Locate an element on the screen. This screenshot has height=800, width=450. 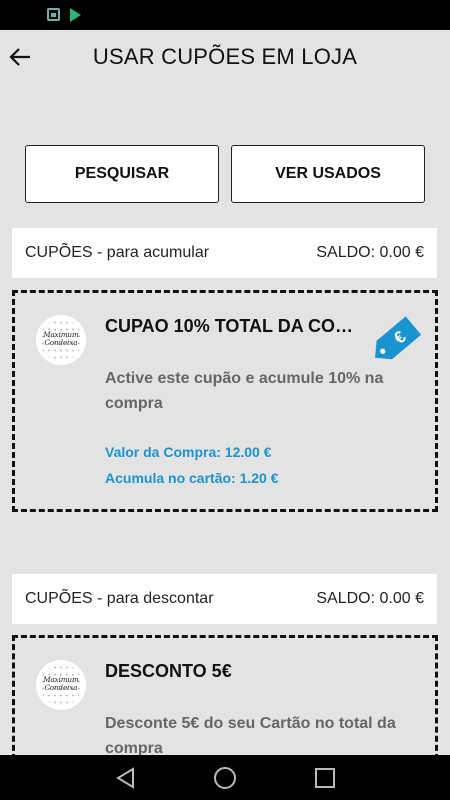
search-button: PESQUISAR is located at coordinates (122, 174).